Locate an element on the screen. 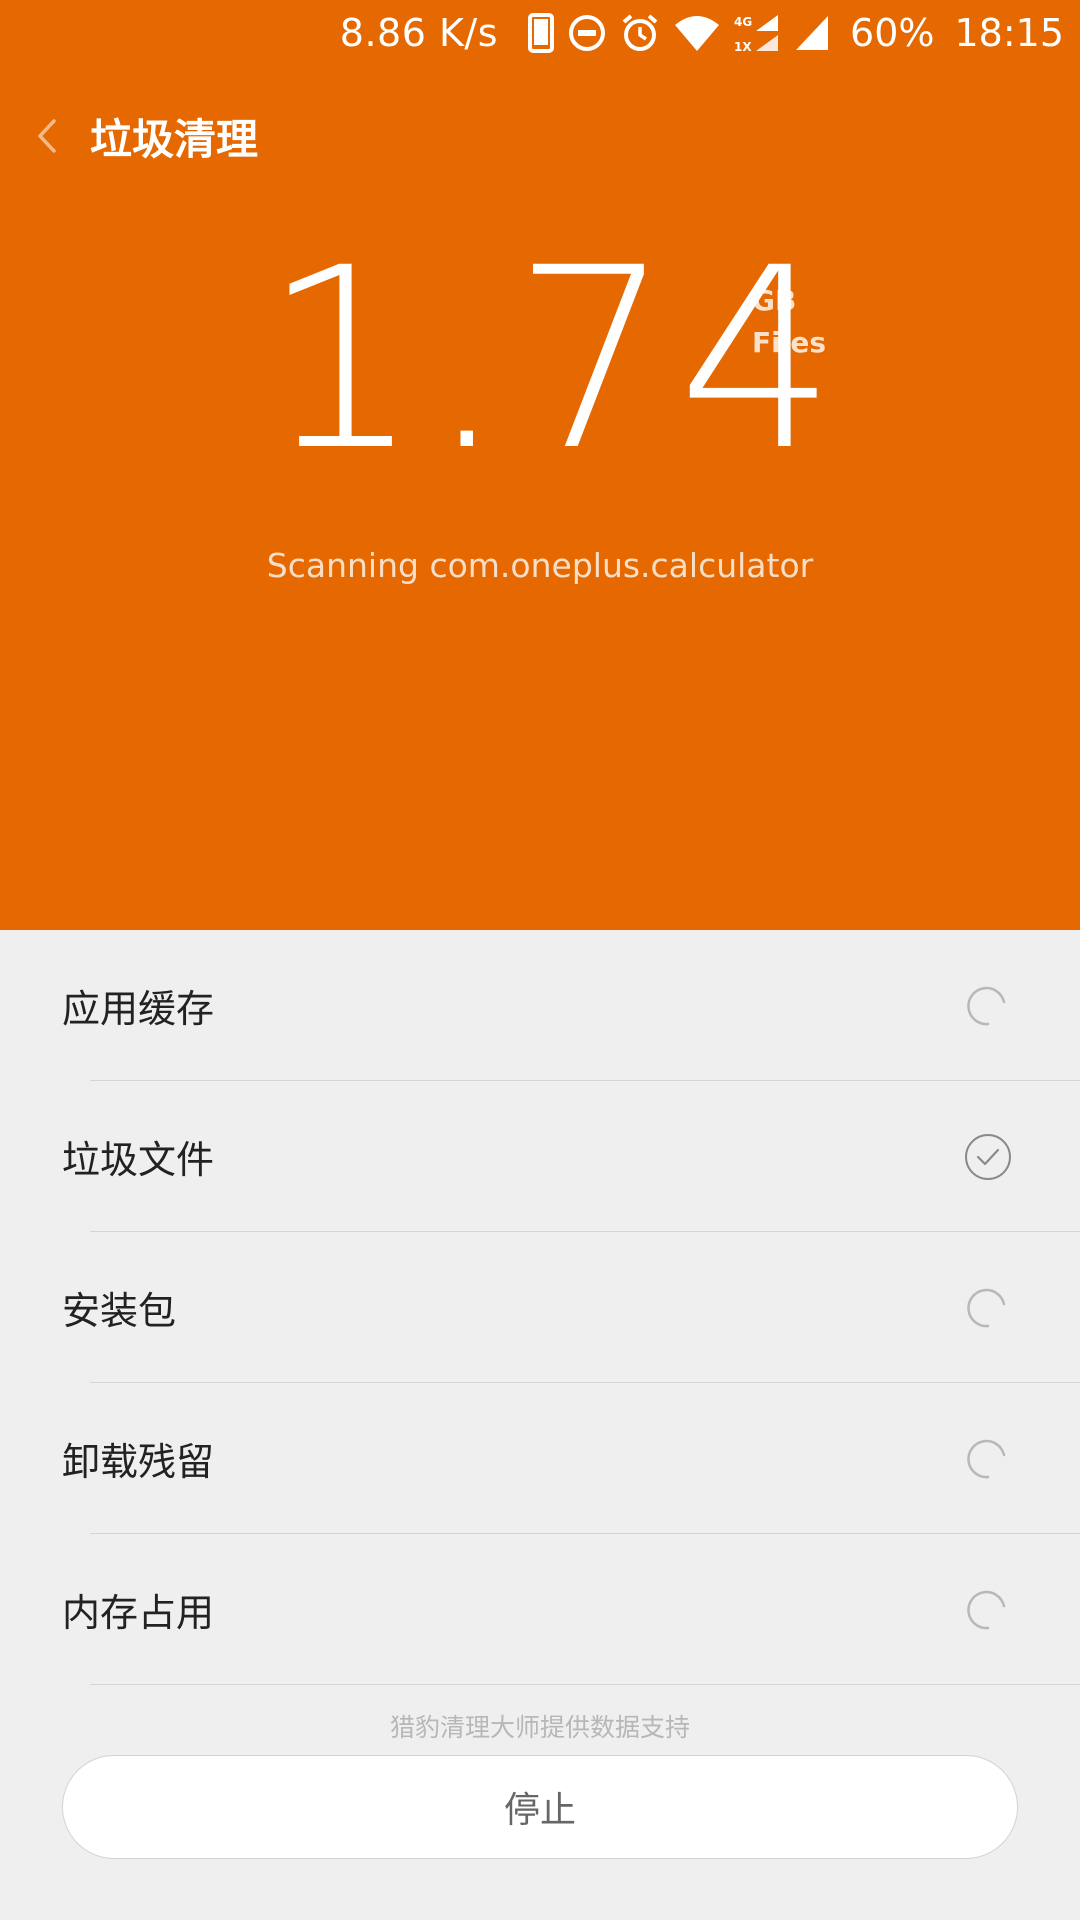 The image size is (1080, 1920). network-label-1x: 1X is located at coordinates (743, 46).